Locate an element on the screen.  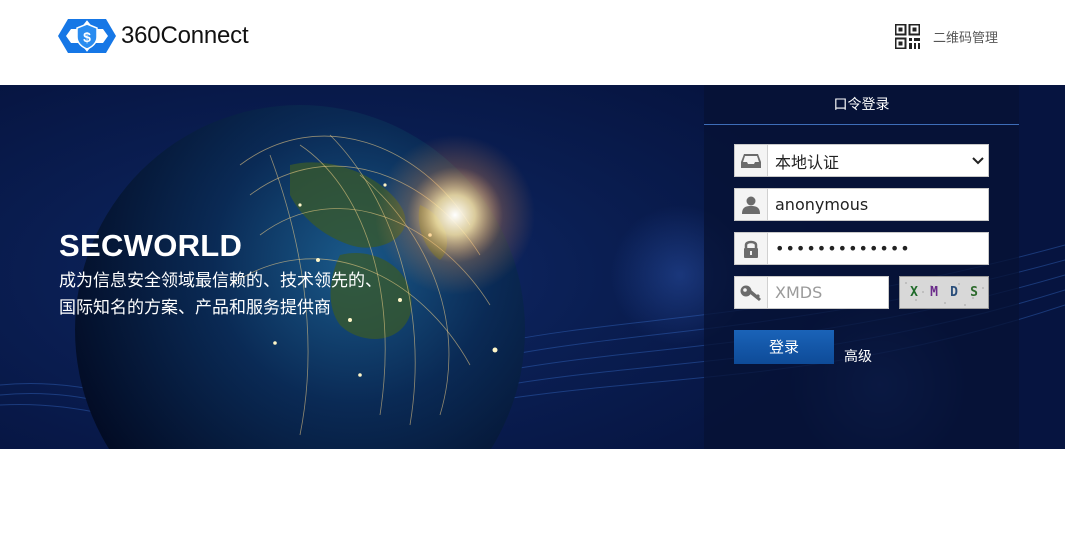
password-value: ••••••••••••• is located at coordinates (843, 248).